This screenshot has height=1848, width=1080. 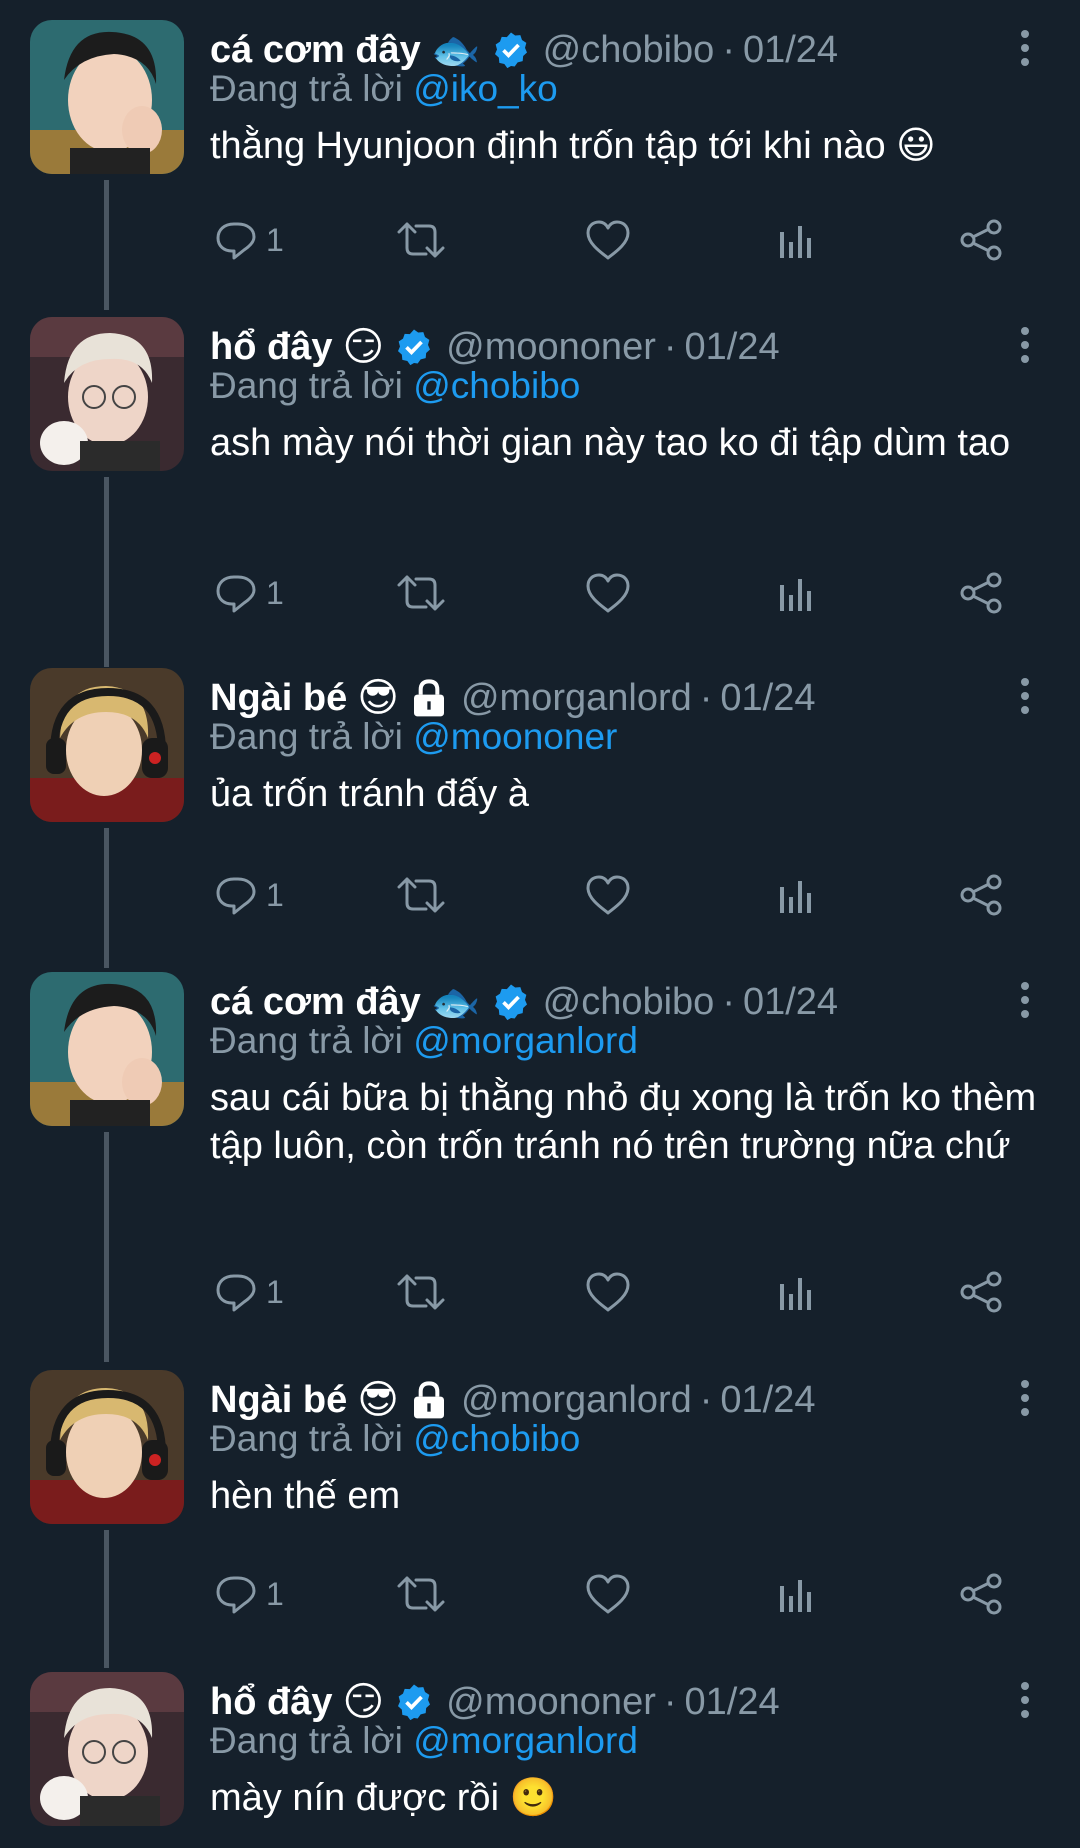 I want to click on reply-mention-link: @moononer, so click(x=515, y=736).